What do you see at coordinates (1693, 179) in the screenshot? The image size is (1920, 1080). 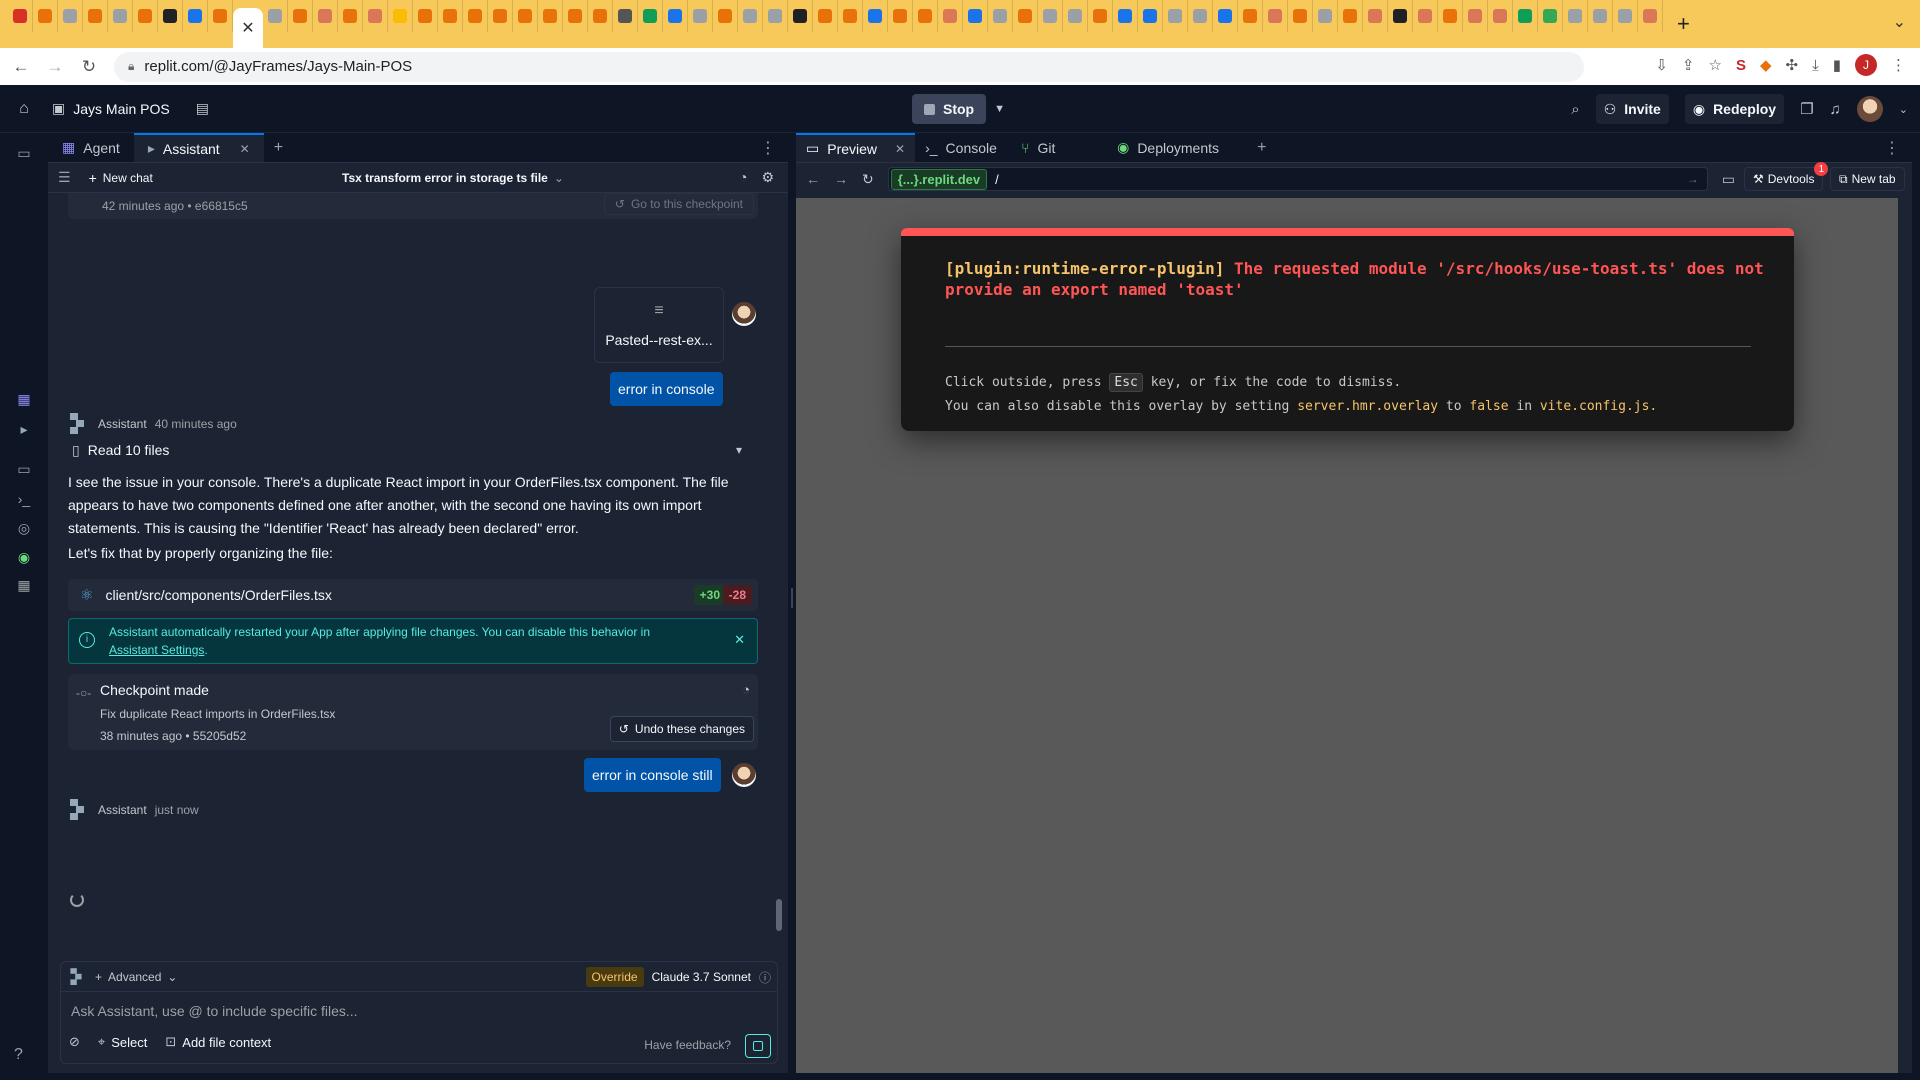 I see `navigate-arrow-icon: →` at bounding box center [1693, 179].